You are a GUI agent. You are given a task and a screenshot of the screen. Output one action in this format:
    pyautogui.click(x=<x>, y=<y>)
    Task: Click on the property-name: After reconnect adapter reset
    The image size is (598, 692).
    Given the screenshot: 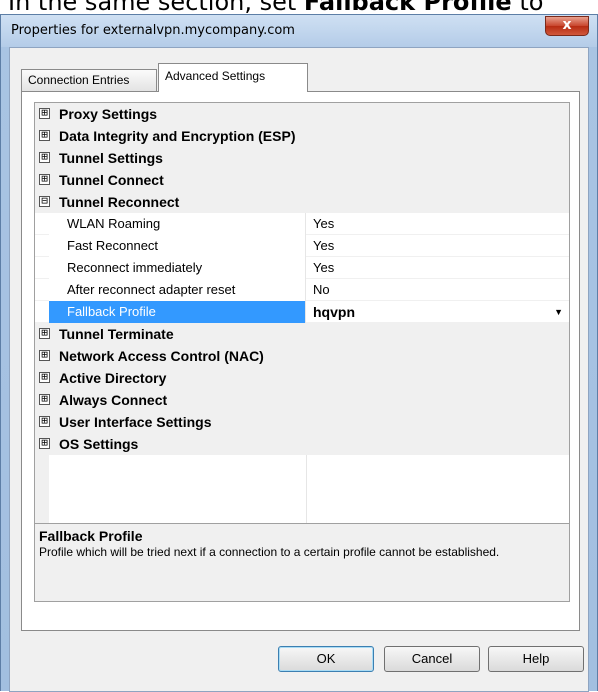 What is the action you would take?
    pyautogui.click(x=177, y=290)
    